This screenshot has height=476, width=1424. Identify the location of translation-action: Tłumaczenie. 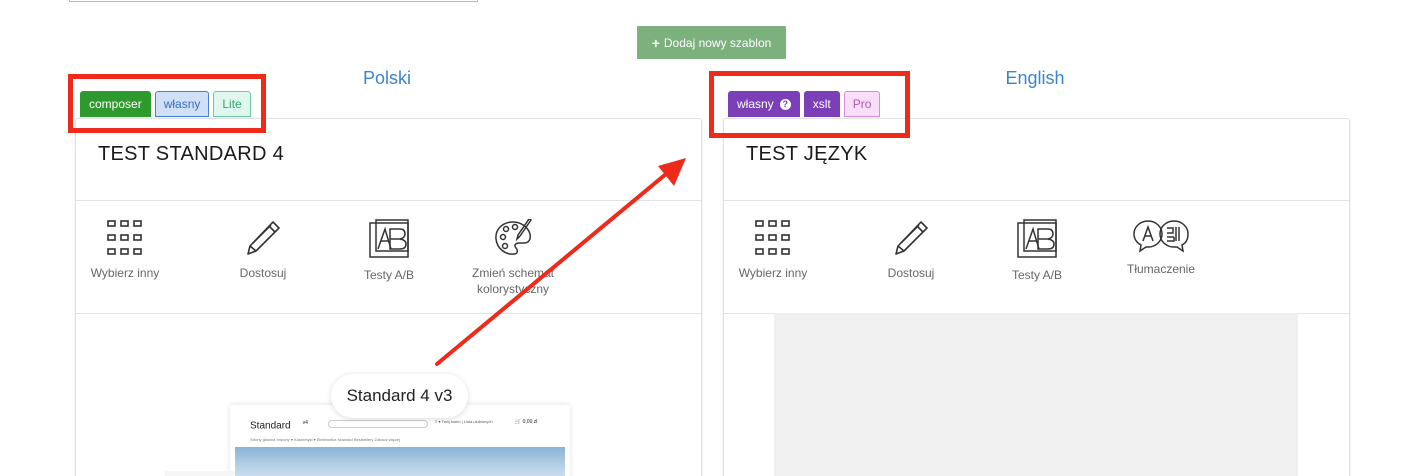
(1161, 248).